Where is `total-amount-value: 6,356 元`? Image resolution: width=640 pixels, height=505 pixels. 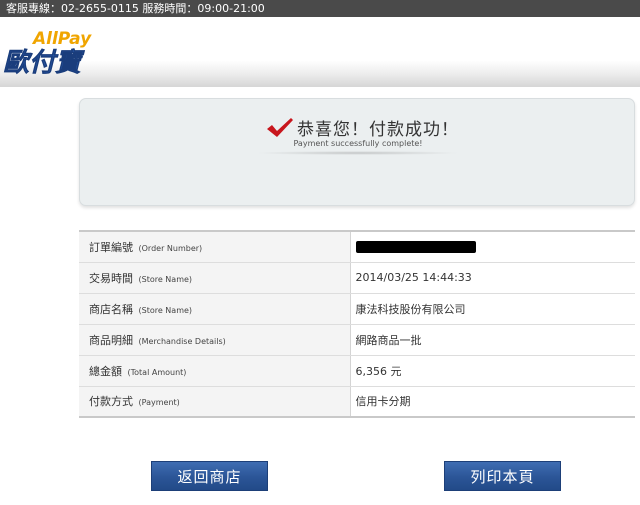
total-amount-value: 6,356 元 is located at coordinates (492, 371).